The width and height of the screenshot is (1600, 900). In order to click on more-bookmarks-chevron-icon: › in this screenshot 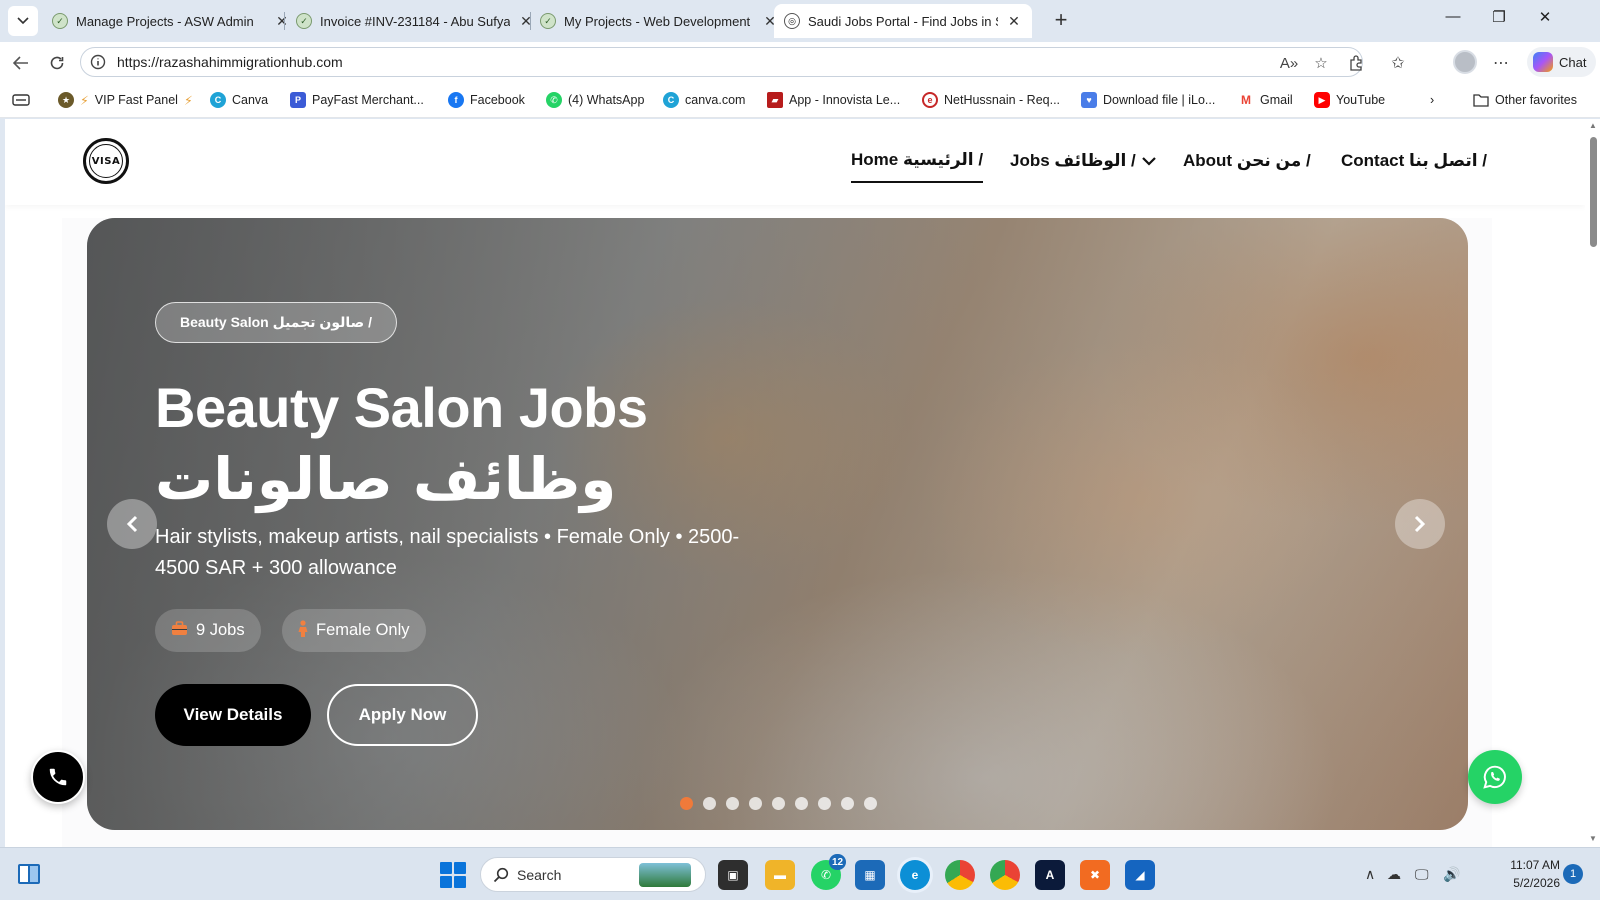, I will do `click(1432, 100)`.